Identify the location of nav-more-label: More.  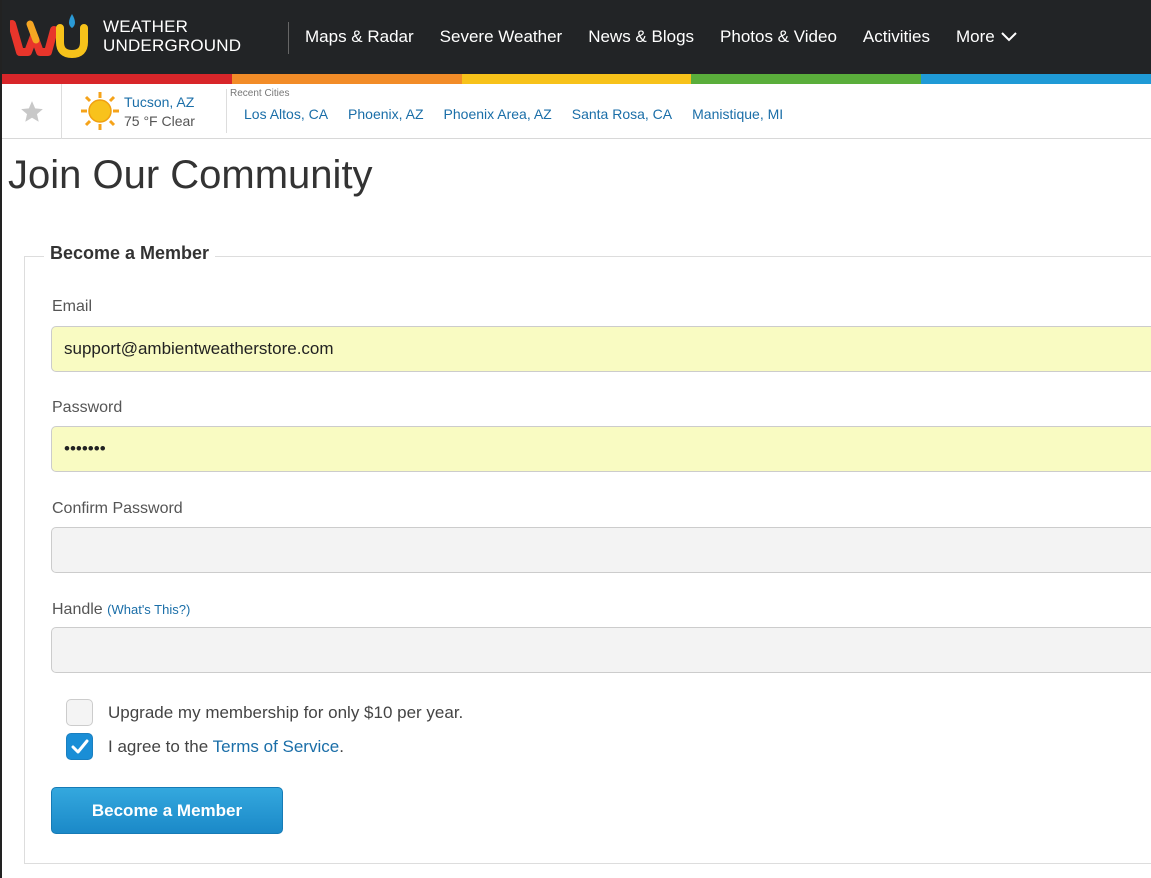
(975, 36).